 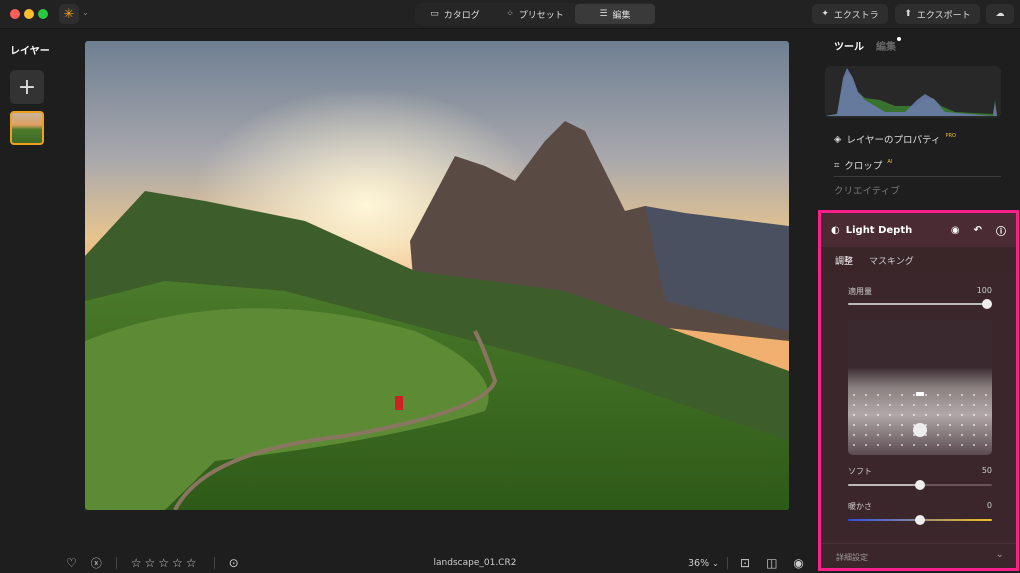 What do you see at coordinates (455, 14) in the screenshot?
I see `tab-catalog: ▭ カタログ` at bounding box center [455, 14].